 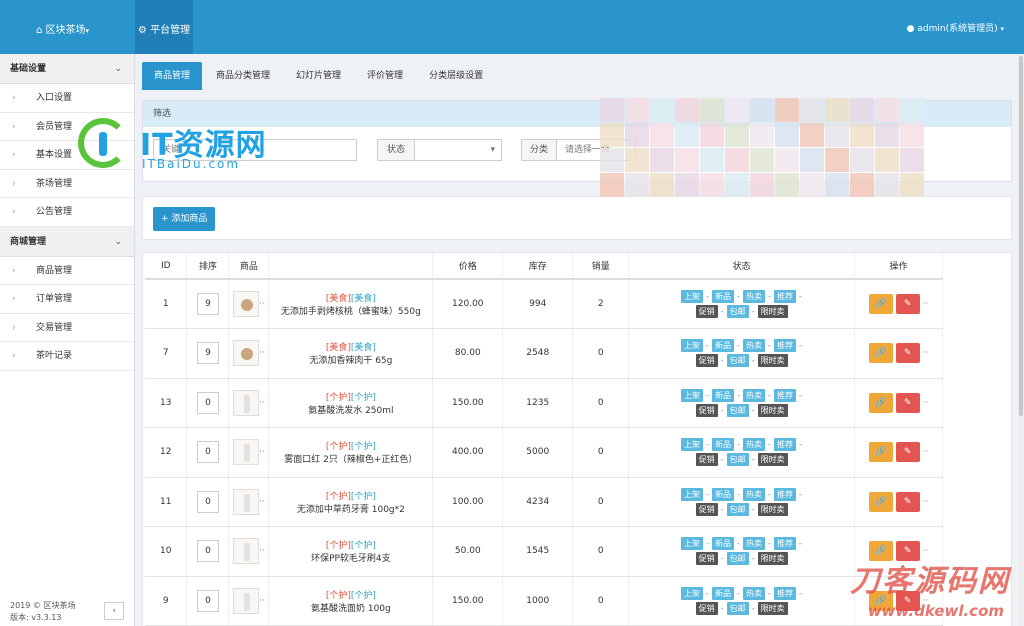 What do you see at coordinates (62, 28) in the screenshot?
I see `brand-menu: ⌂ 区块茶场▾` at bounding box center [62, 28].